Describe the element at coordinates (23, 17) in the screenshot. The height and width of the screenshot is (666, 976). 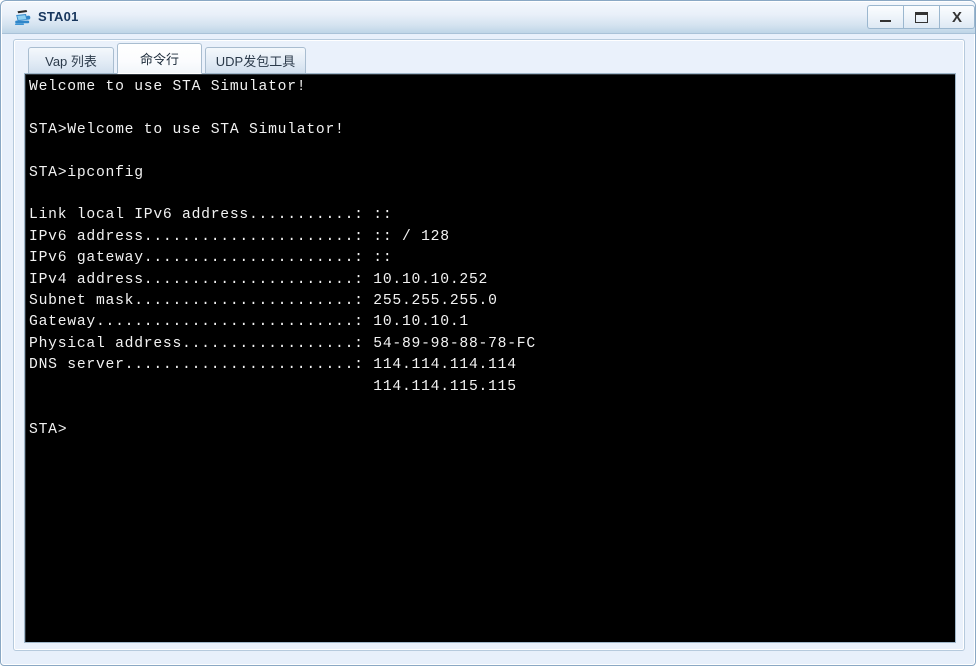
I see `sta-device-icon` at that location.